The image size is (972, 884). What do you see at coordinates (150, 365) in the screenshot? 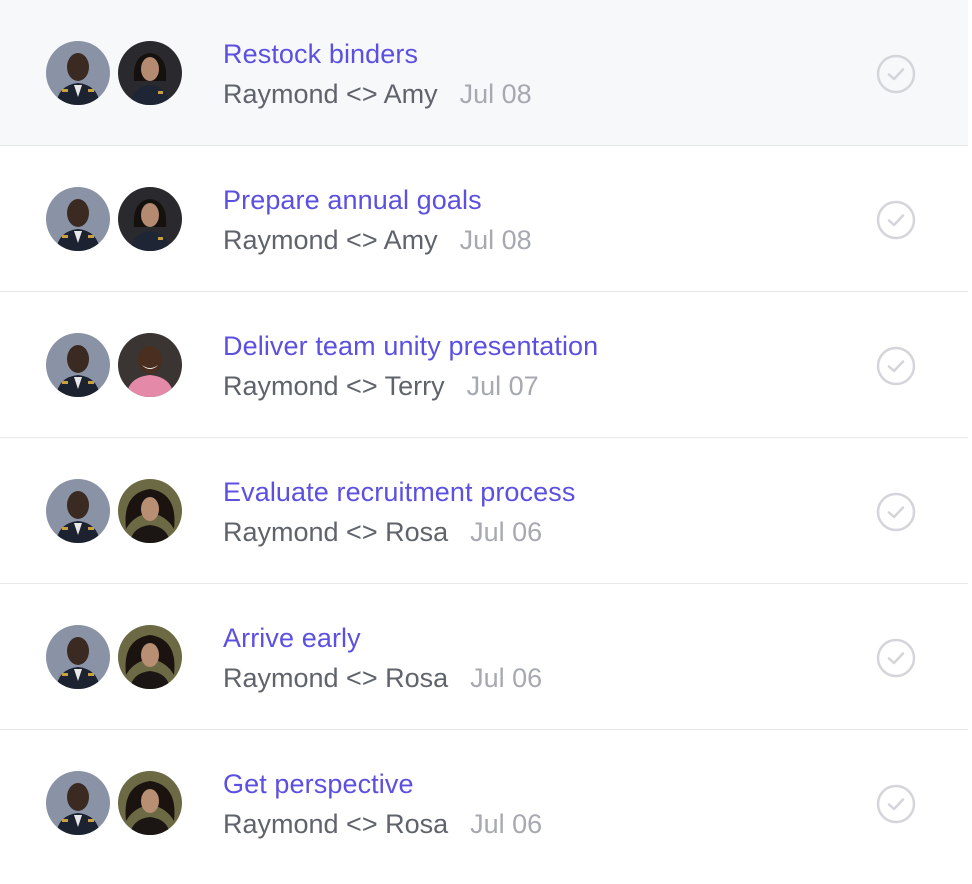
I see `avatar-terry` at bounding box center [150, 365].